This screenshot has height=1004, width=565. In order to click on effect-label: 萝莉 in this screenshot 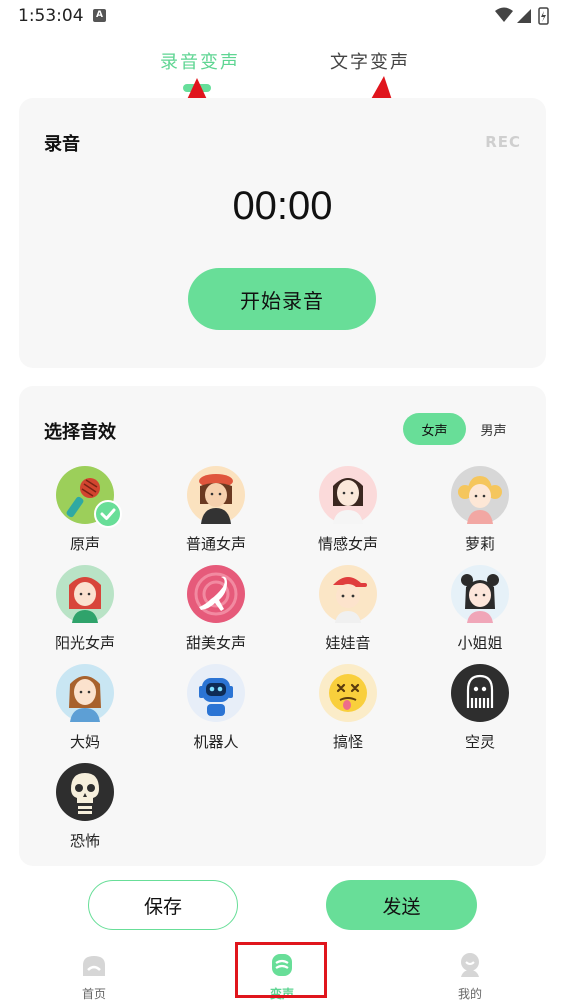, I will do `click(479, 544)`.